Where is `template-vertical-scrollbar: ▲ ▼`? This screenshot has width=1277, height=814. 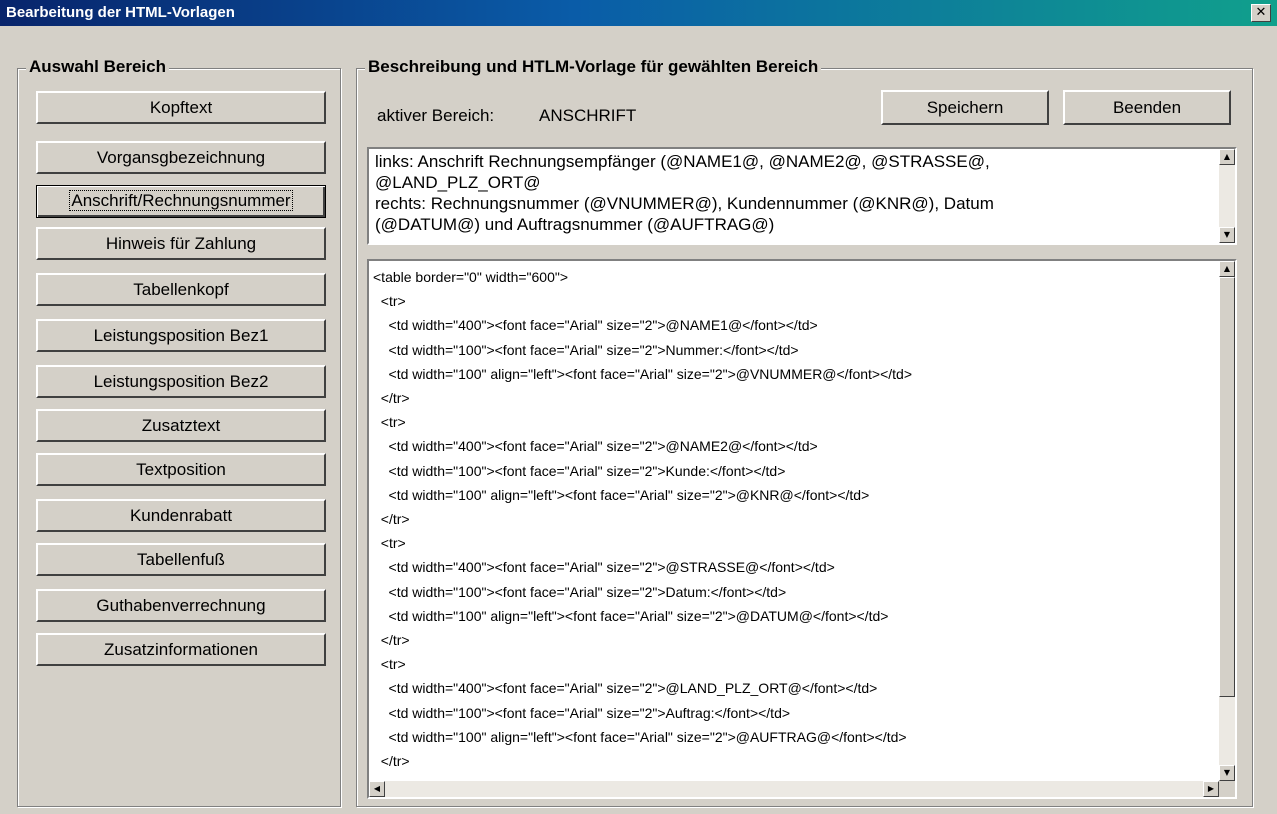 template-vertical-scrollbar: ▲ ▼ is located at coordinates (1227, 521).